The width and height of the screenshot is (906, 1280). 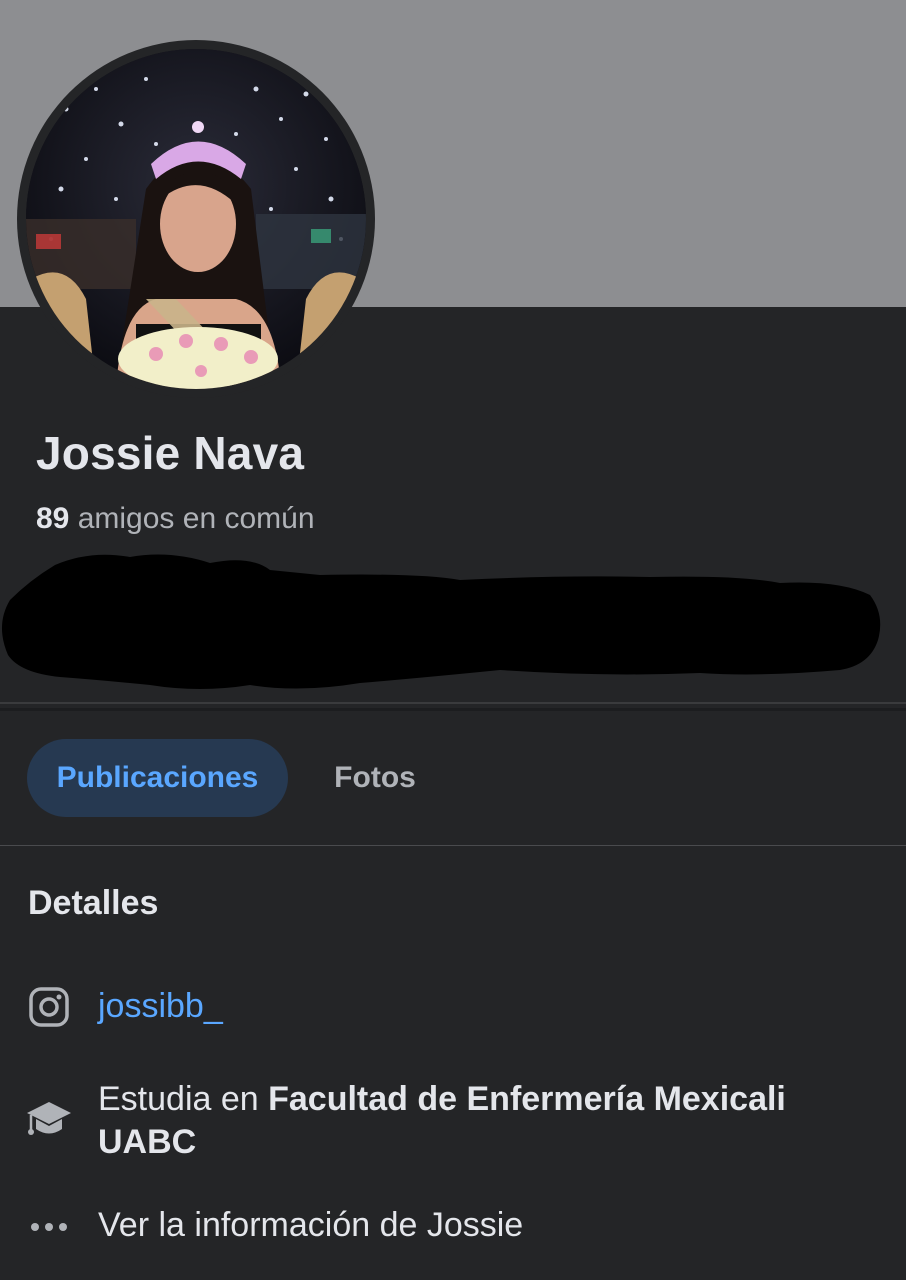 I want to click on section-divider, so click(x=453, y=703).